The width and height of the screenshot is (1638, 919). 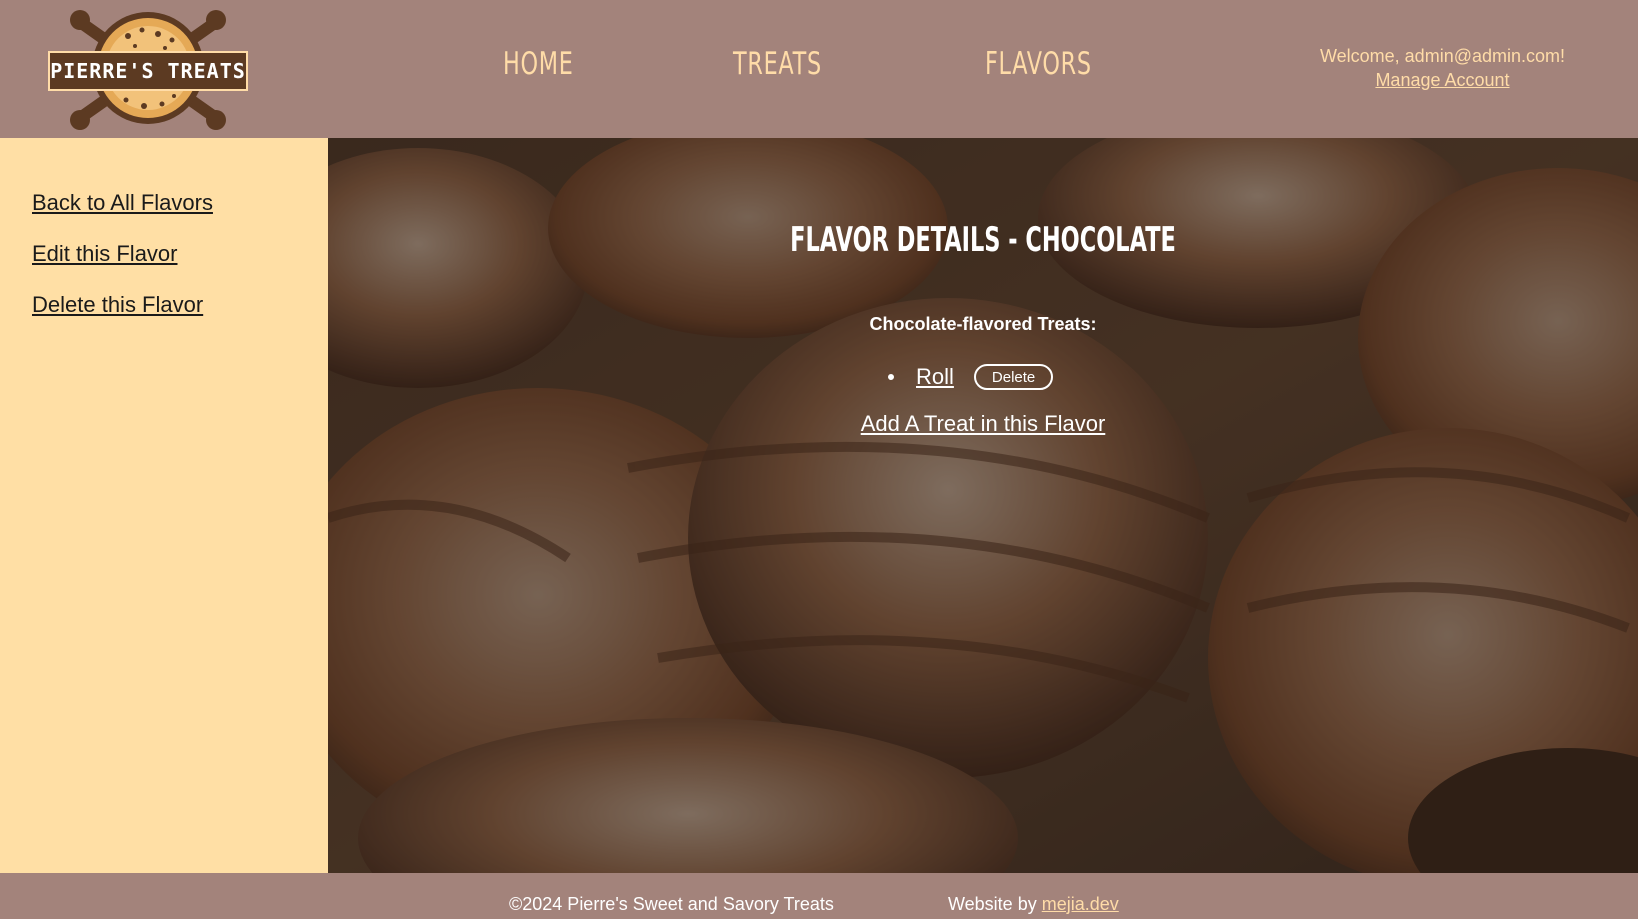 What do you see at coordinates (105, 254) in the screenshot?
I see `edit-flavor-link: Edit this Flavor` at bounding box center [105, 254].